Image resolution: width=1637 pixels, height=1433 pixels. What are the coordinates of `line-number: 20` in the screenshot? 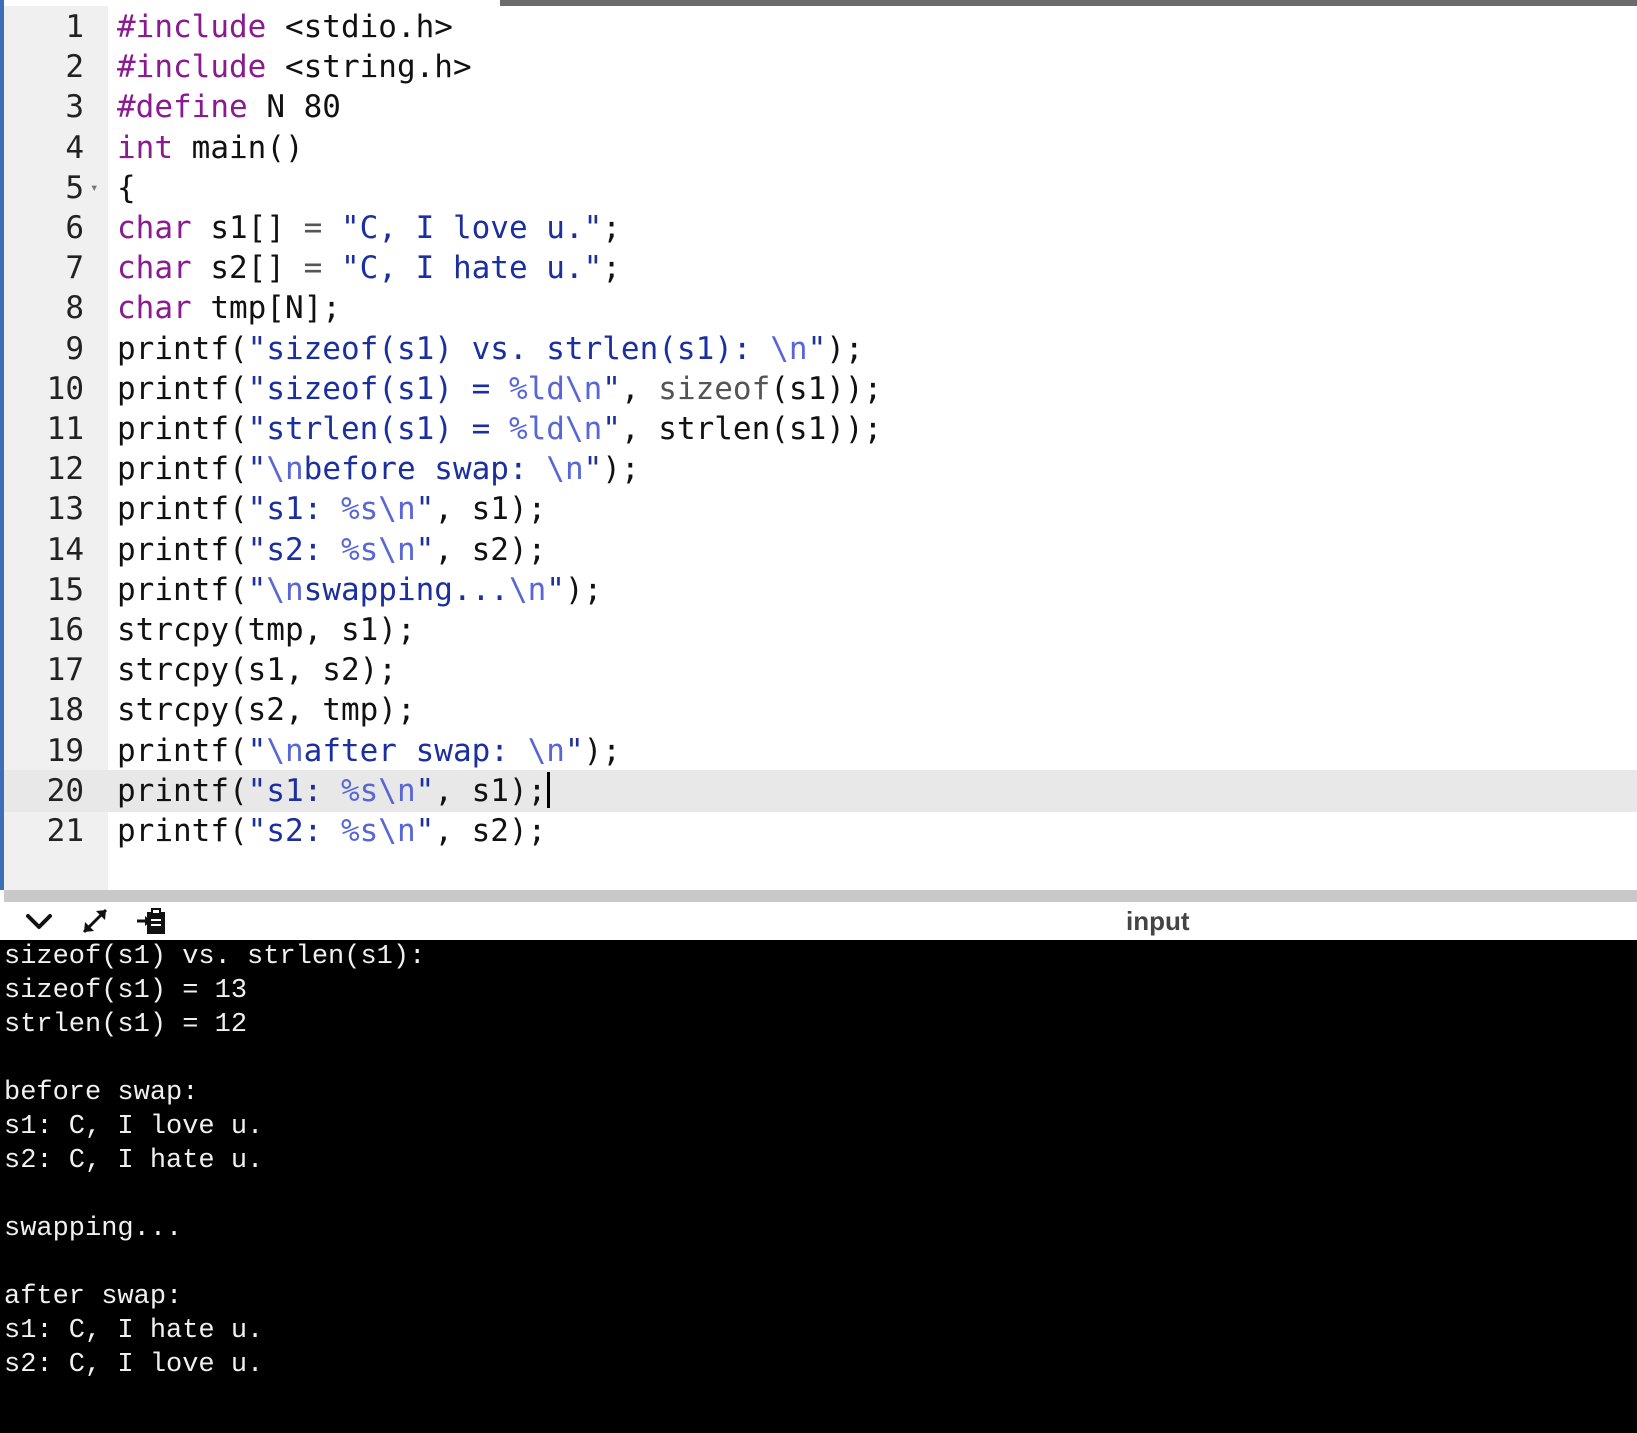 It's located at (65, 790).